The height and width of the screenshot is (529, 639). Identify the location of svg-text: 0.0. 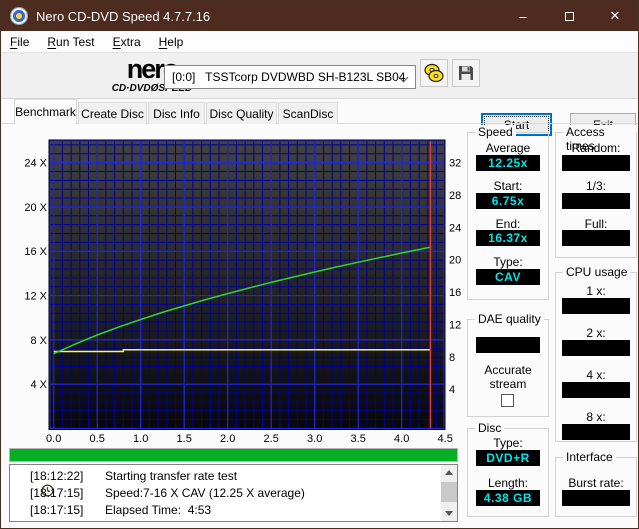
(53, 439).